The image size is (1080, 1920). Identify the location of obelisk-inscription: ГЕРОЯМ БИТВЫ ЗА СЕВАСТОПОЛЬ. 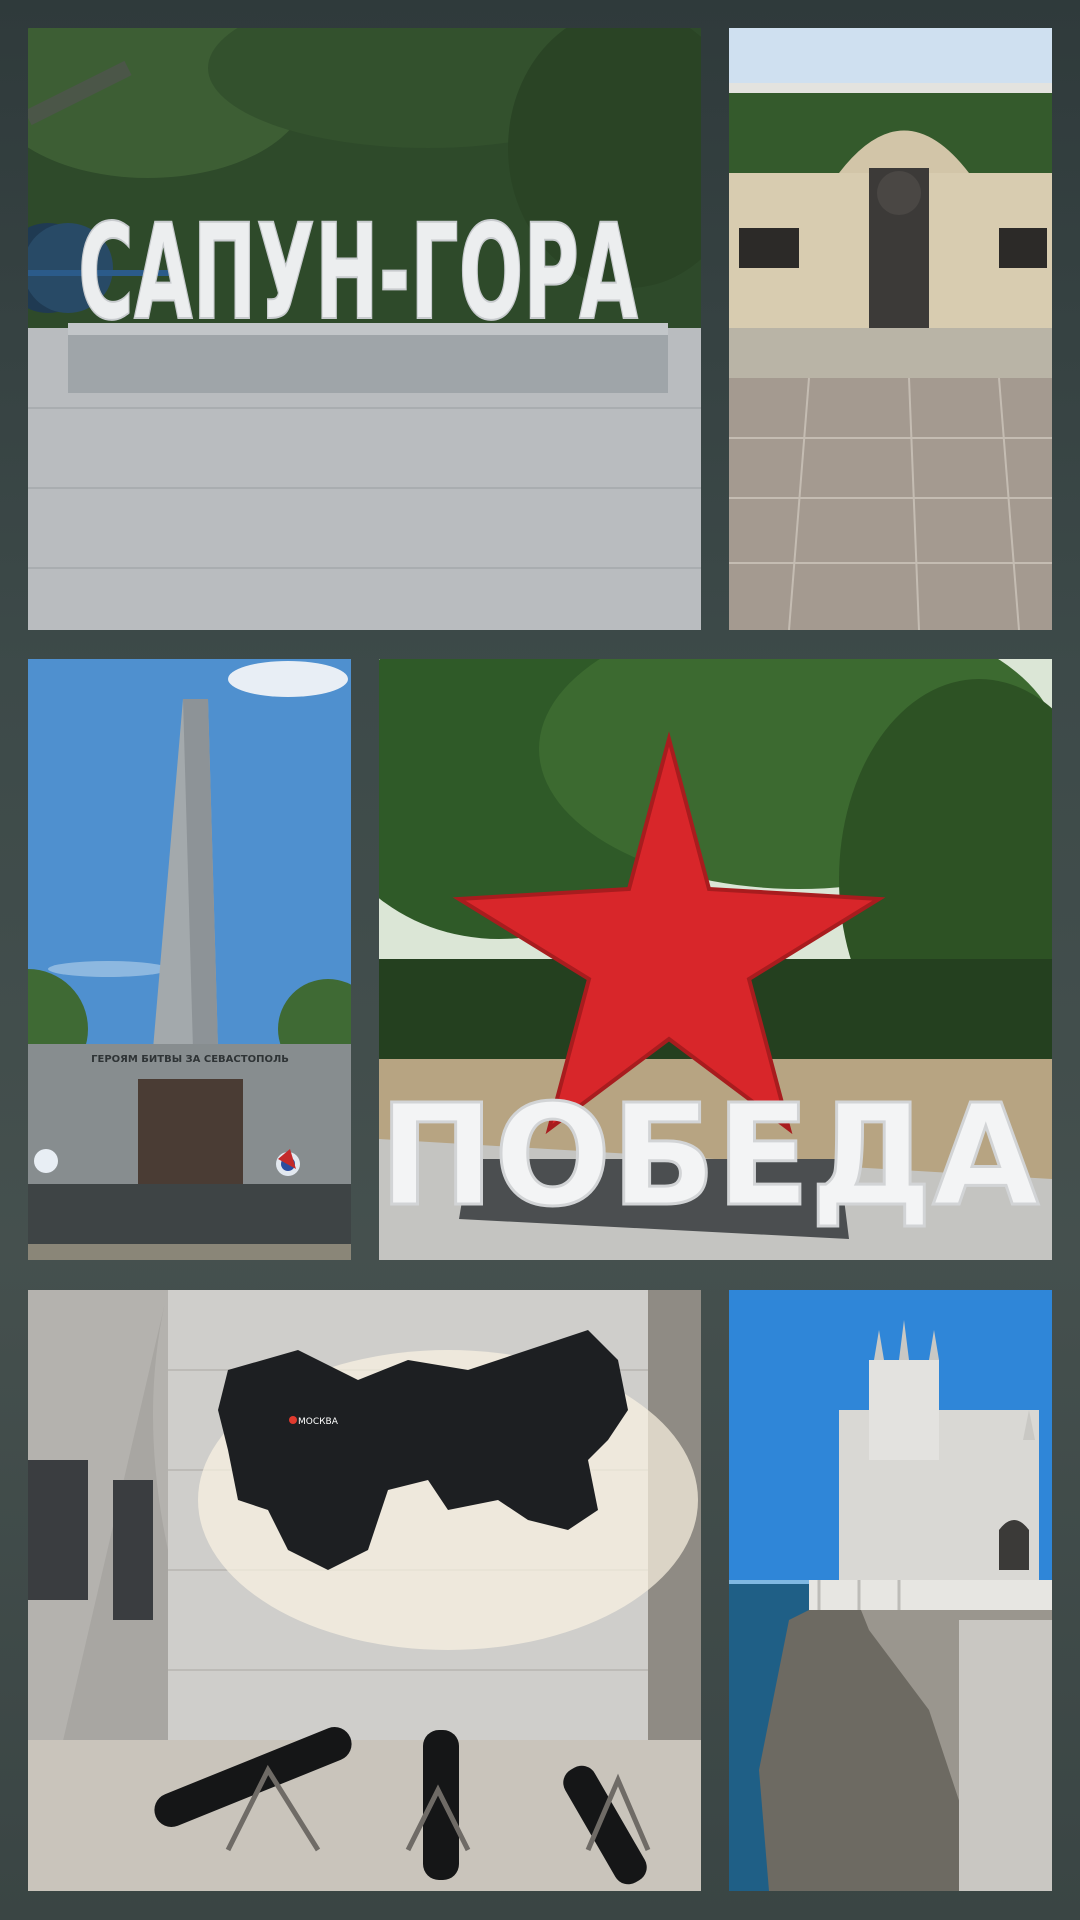
(190, 1059).